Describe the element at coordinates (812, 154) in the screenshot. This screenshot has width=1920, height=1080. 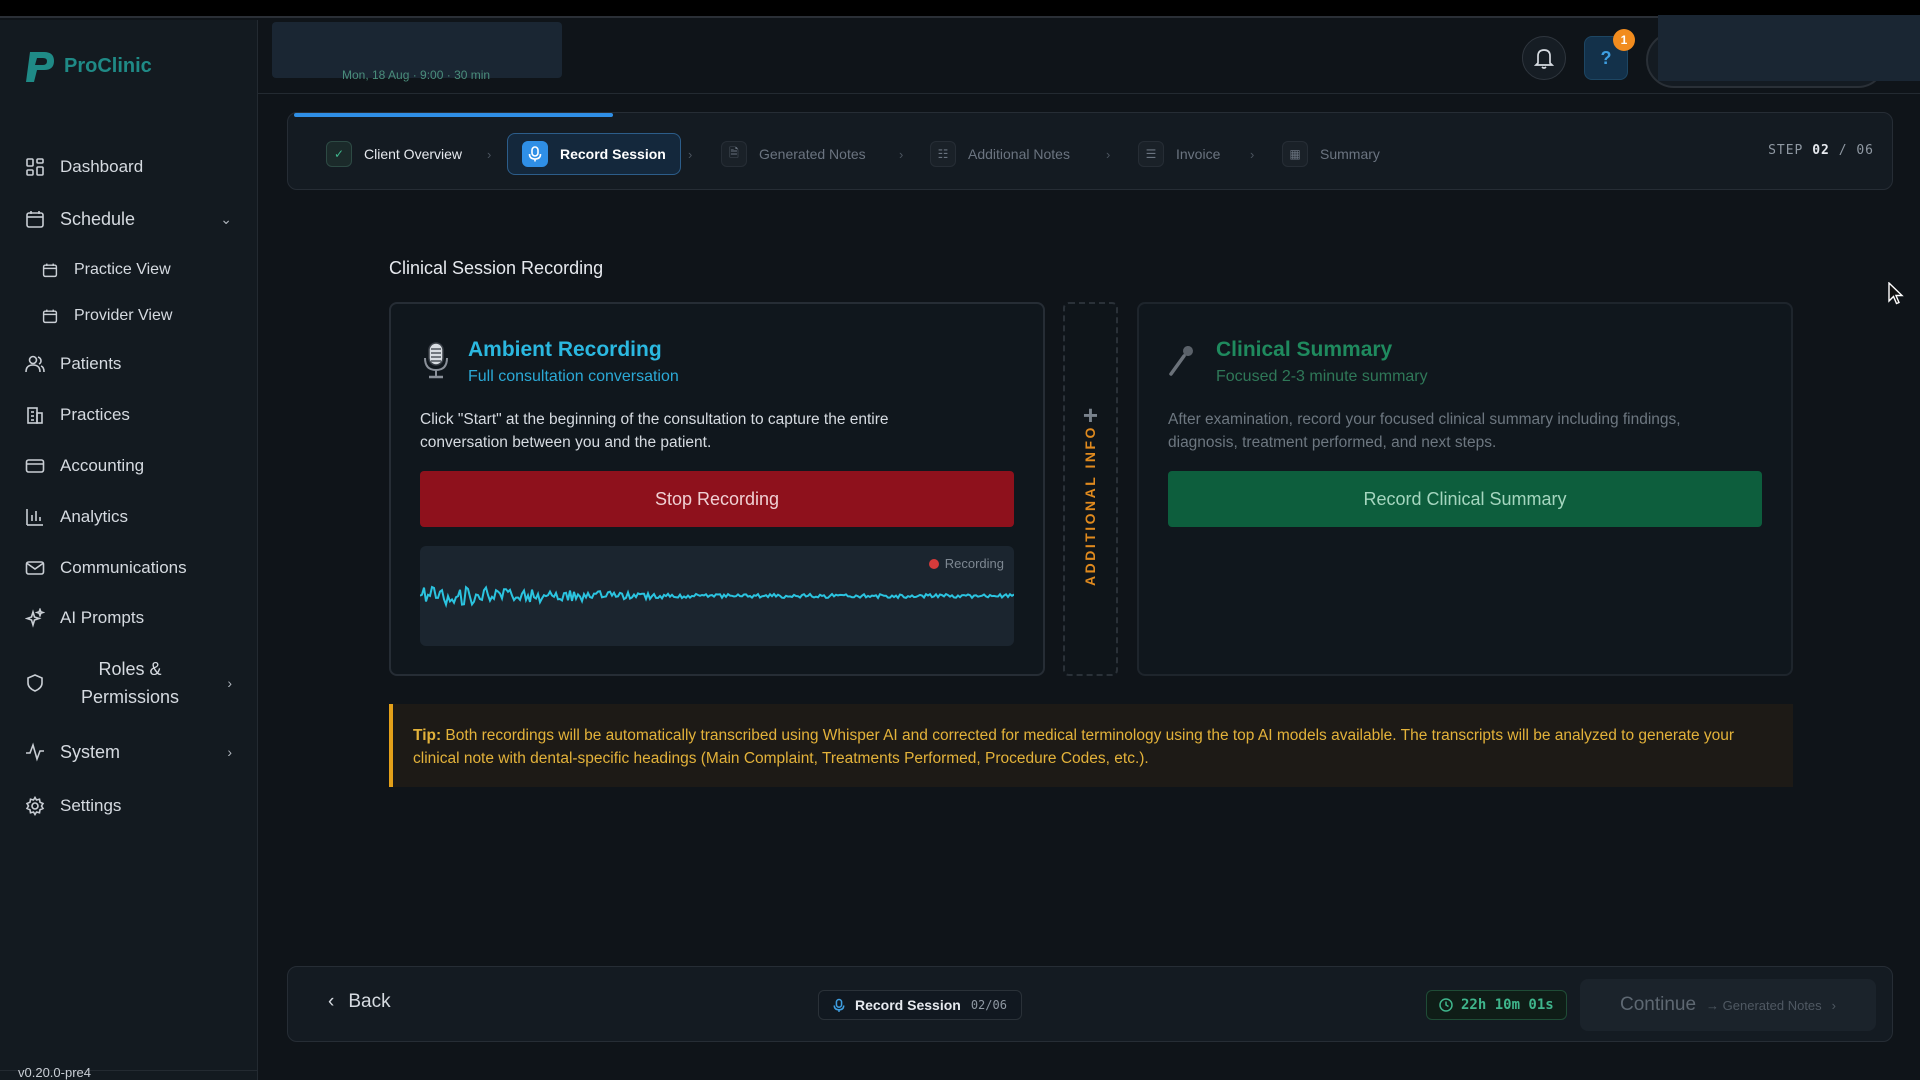
I see `step-label: Generated Notes` at that location.